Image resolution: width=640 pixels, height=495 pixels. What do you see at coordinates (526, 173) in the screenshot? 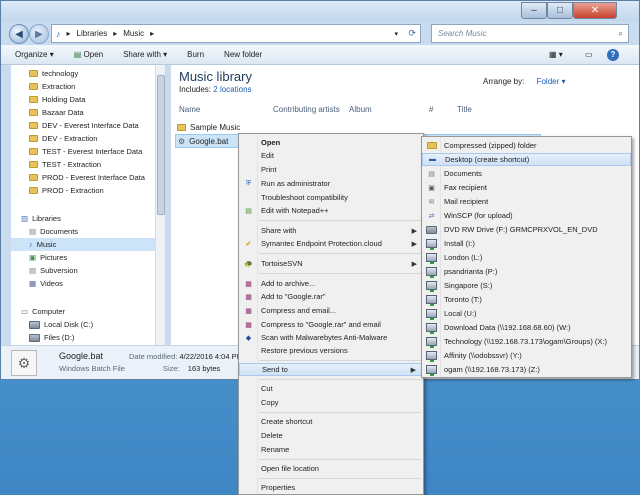
I see `send-to-item: ▤ Documents` at bounding box center [526, 173].